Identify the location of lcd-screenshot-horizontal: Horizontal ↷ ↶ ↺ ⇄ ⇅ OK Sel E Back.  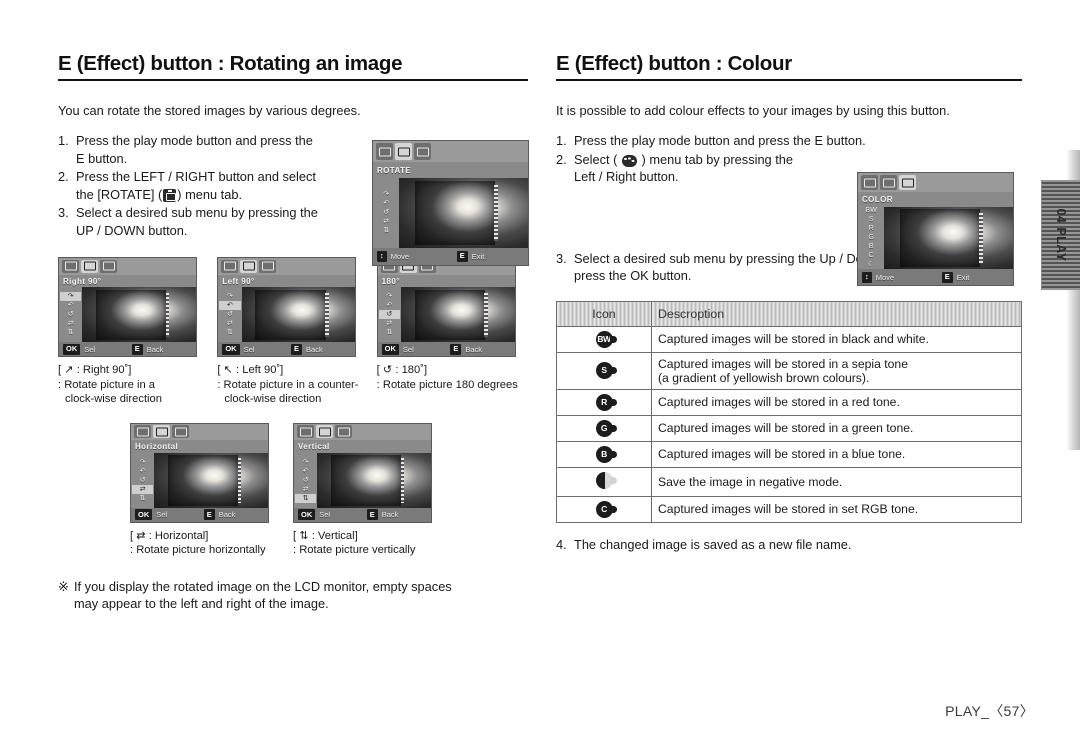
(199, 472).